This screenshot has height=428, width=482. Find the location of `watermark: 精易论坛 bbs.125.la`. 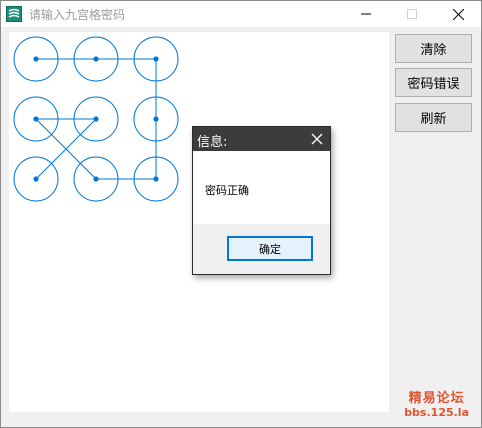

watermark: 精易论坛 bbs.125.la is located at coordinates (436, 403).